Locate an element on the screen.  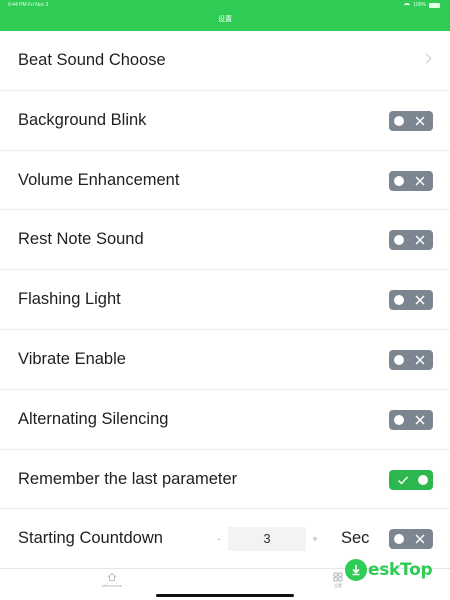
remember-last-parameter-toggle is located at coordinates (411, 479).